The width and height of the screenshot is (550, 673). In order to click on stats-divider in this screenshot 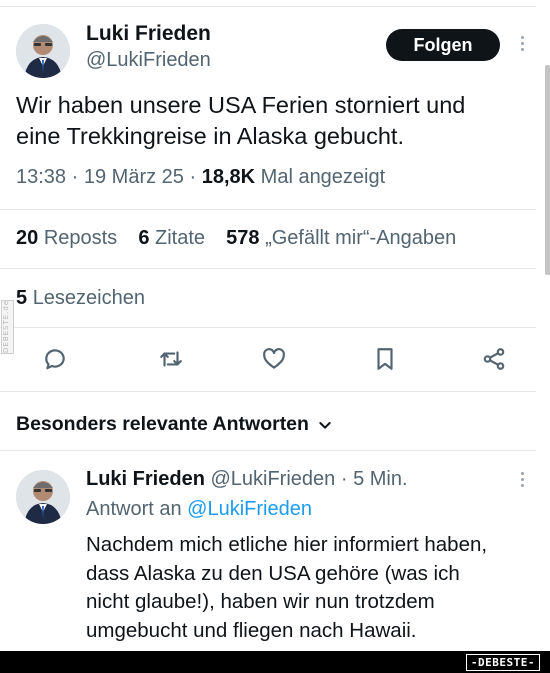, I will do `click(268, 268)`.